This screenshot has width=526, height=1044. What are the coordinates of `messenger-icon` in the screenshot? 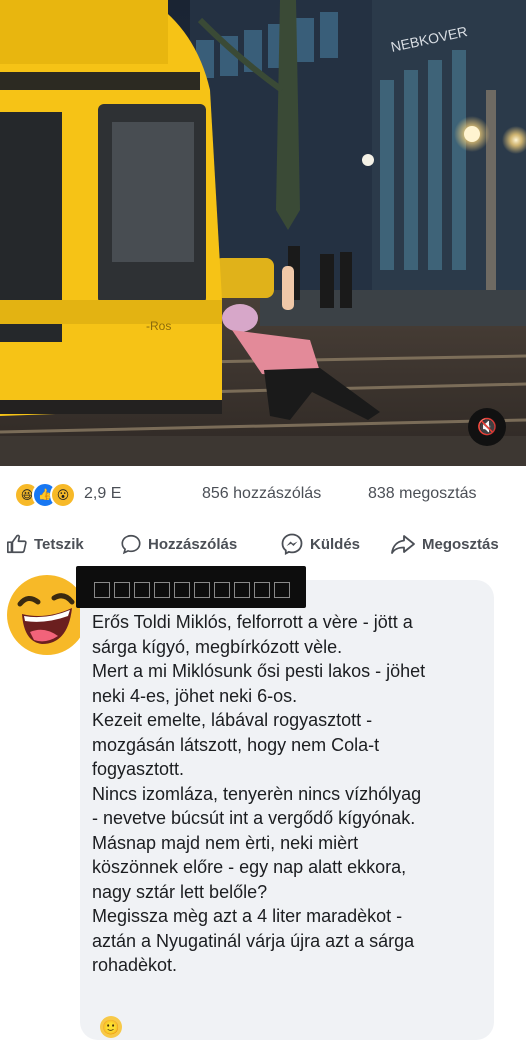 It's located at (292, 544).